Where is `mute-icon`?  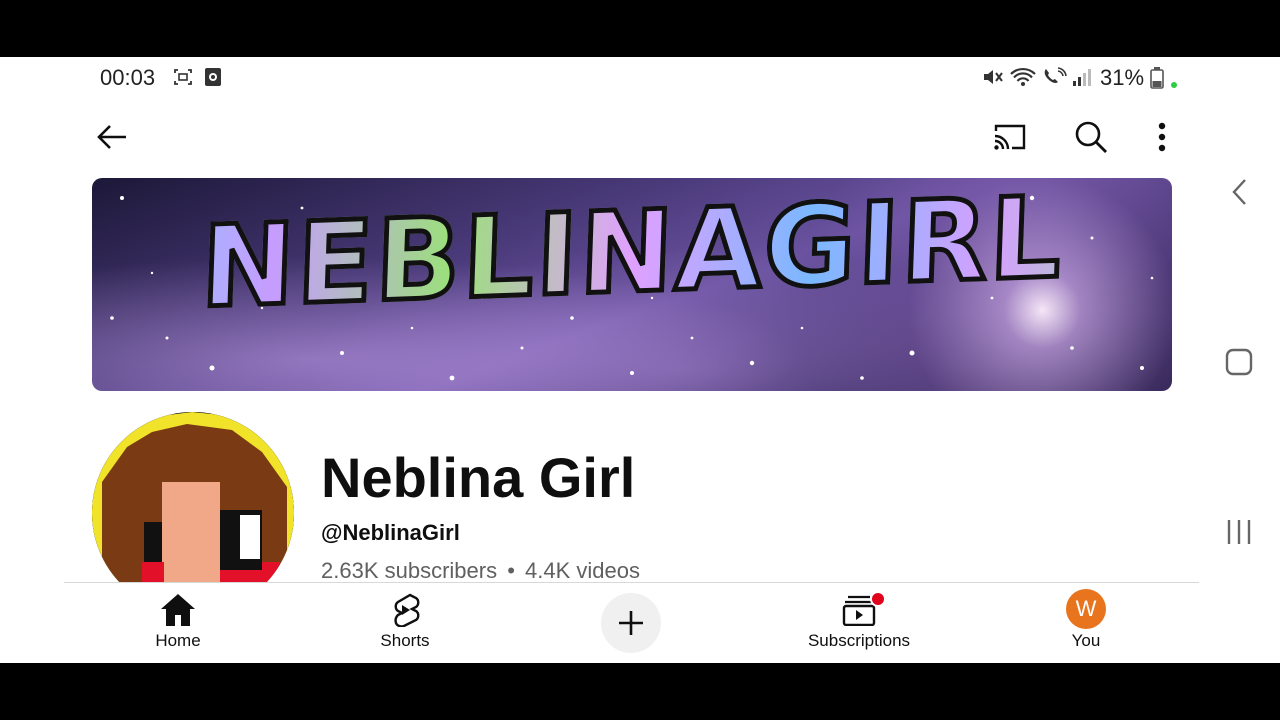 mute-icon is located at coordinates (992, 77).